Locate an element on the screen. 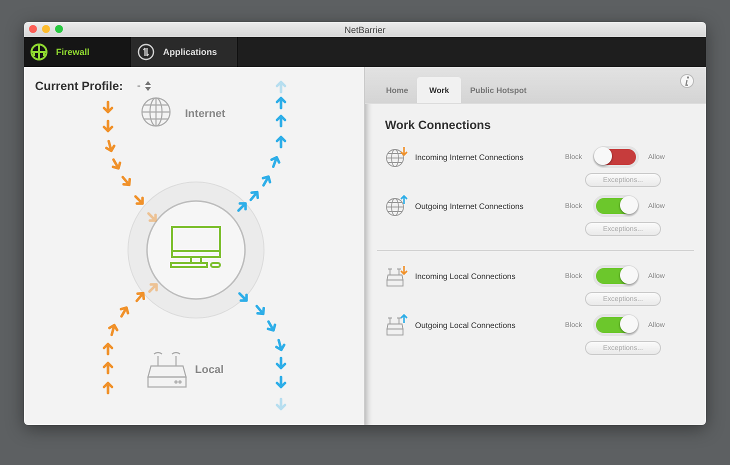  connection-label: Outgoing Local Connections is located at coordinates (466, 325).